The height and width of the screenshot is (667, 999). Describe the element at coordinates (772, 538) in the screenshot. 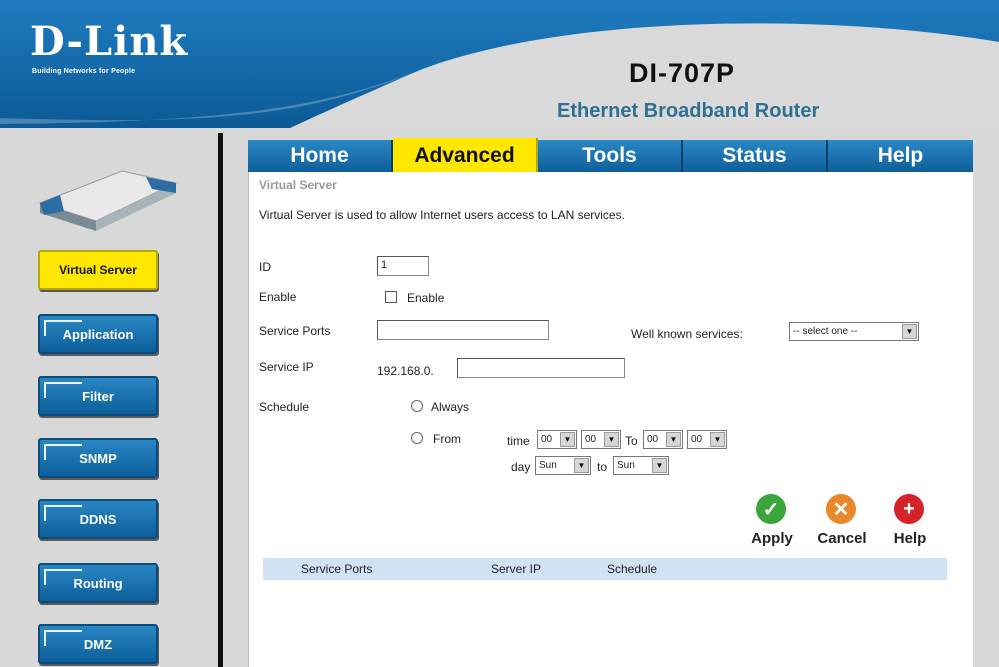

I see `apply-label: Apply` at that location.